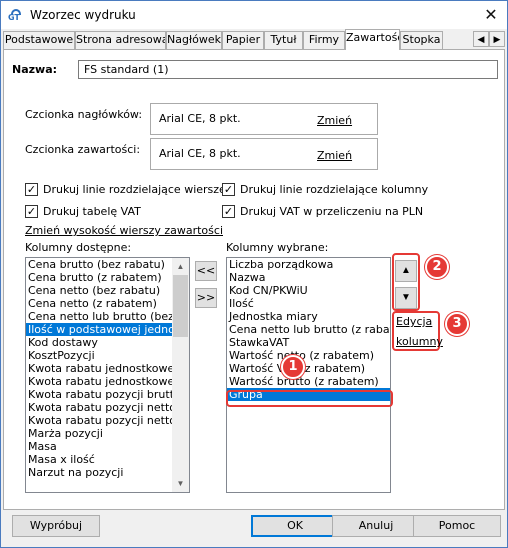 This screenshot has width=508, height=548. What do you see at coordinates (134, 189) in the screenshot?
I see `row-lines-label: Drukuj linie rozdzielające wiersze` at bounding box center [134, 189].